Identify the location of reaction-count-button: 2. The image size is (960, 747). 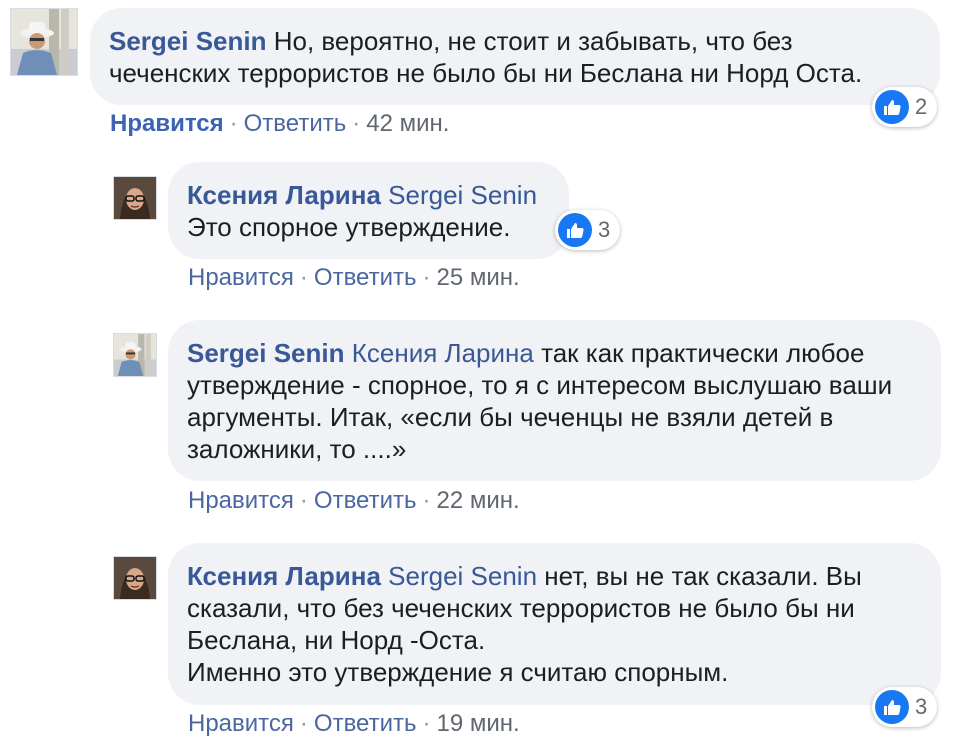
(905, 107).